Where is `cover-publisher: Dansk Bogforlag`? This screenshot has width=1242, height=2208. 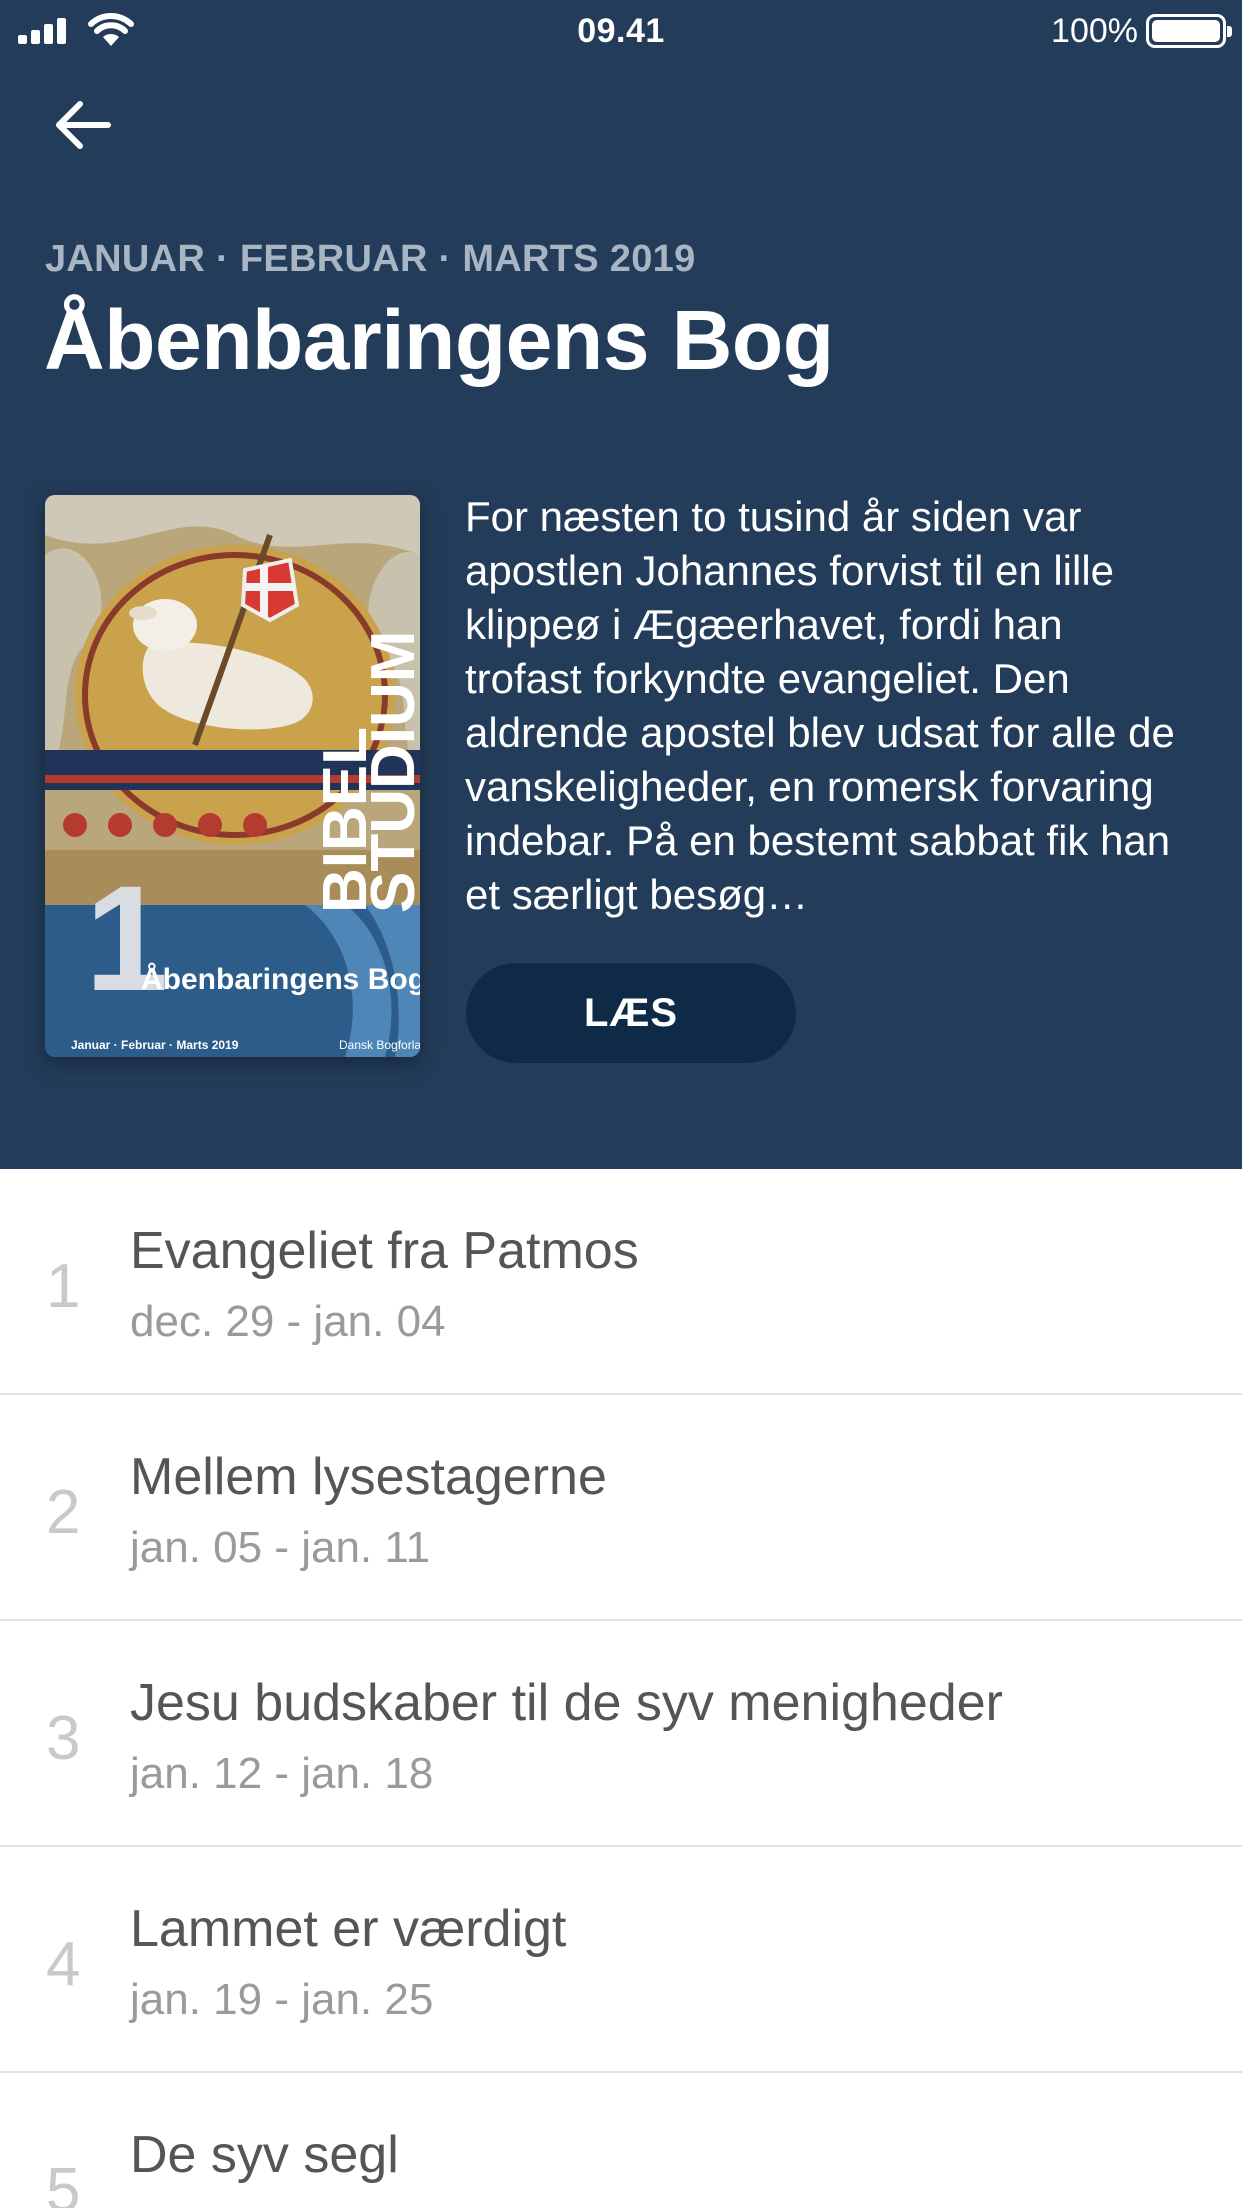
cover-publisher: Dansk Bogforlag is located at coordinates (379, 1045).